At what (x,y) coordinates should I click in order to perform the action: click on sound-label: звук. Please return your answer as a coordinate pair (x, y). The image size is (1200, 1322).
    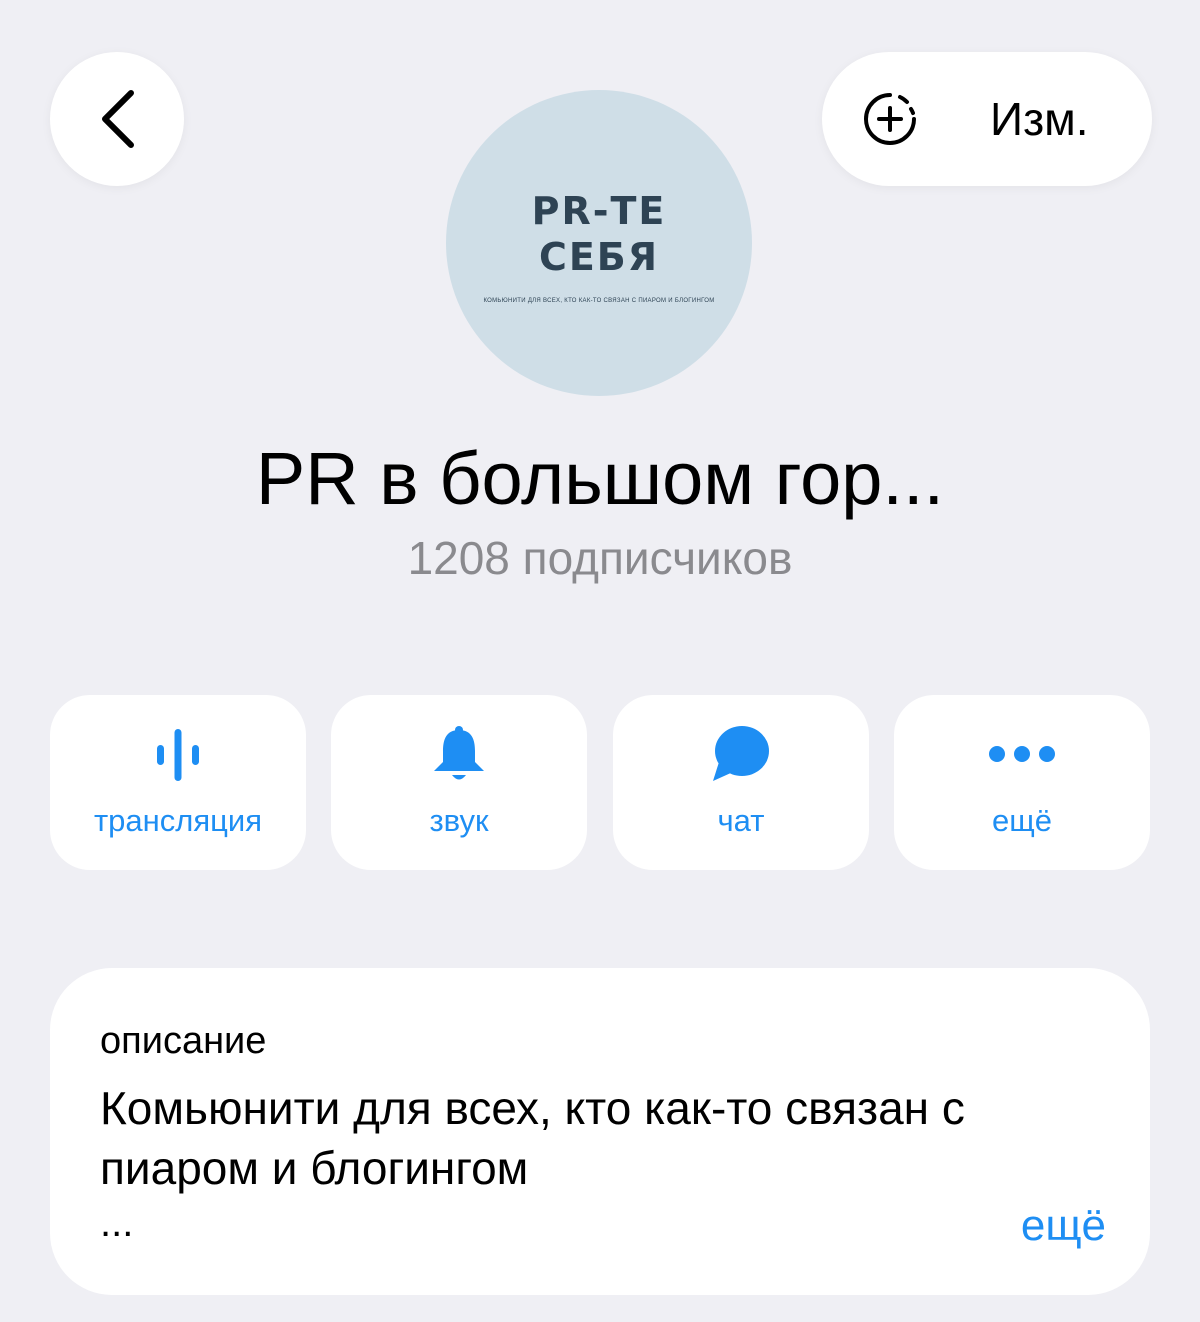
    Looking at the image, I should click on (459, 820).